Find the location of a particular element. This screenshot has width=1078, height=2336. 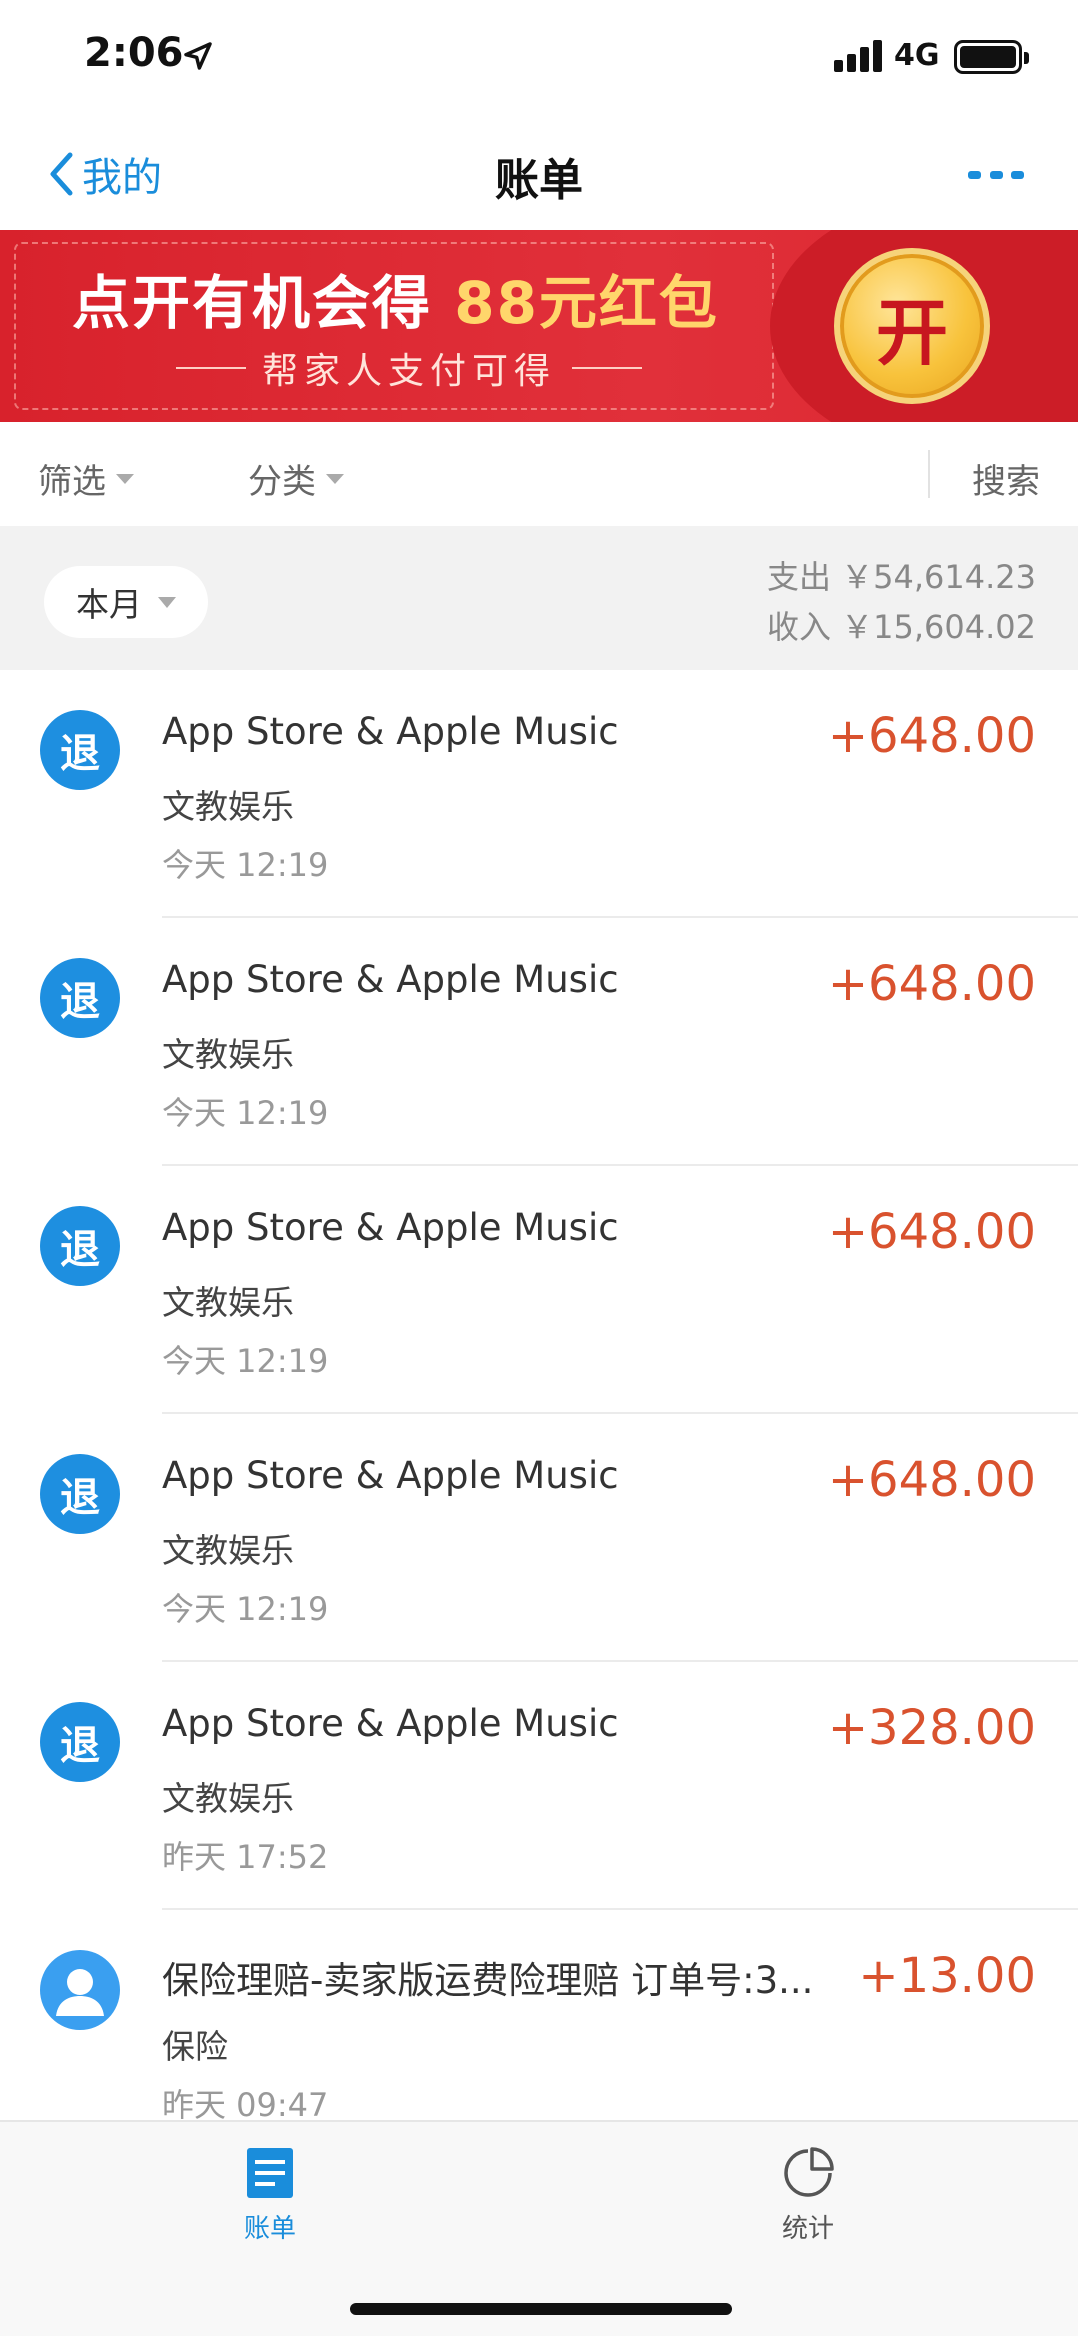

signal-icon is located at coordinates (860, 56).